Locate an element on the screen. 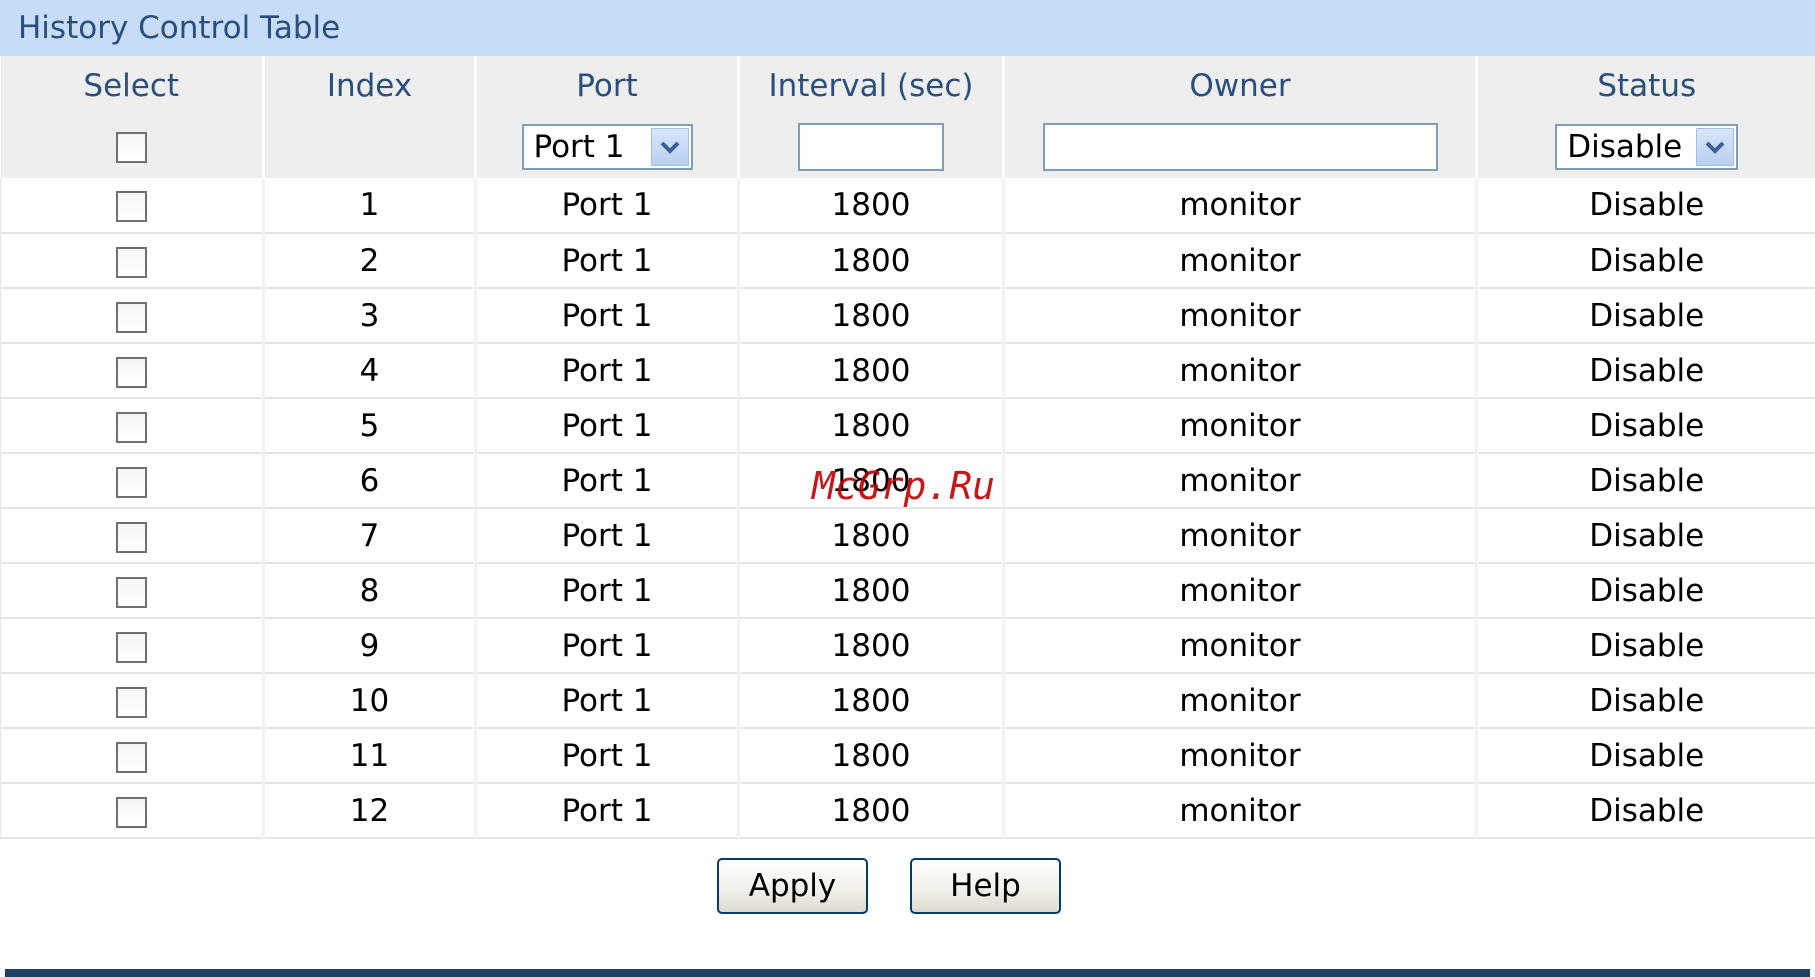 The width and height of the screenshot is (1815, 977). row-index-cell: 9 is located at coordinates (370, 646).